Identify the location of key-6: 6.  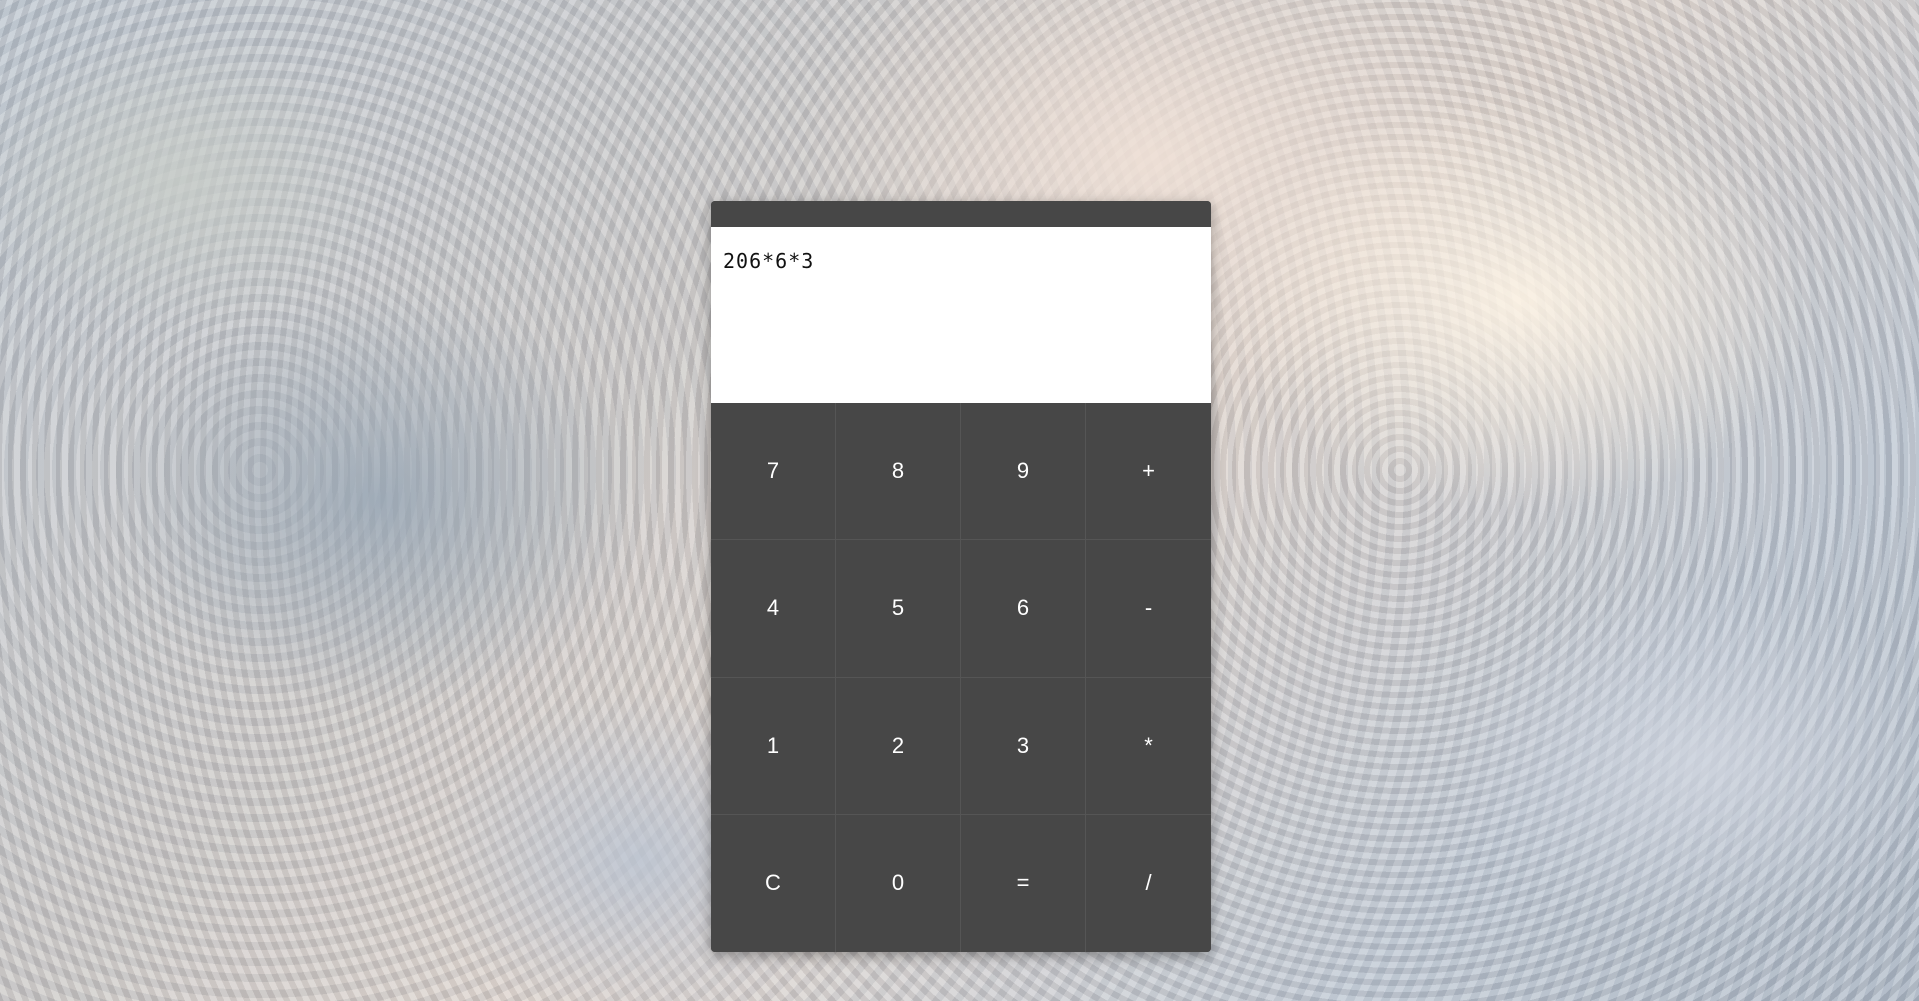
(1023, 609).